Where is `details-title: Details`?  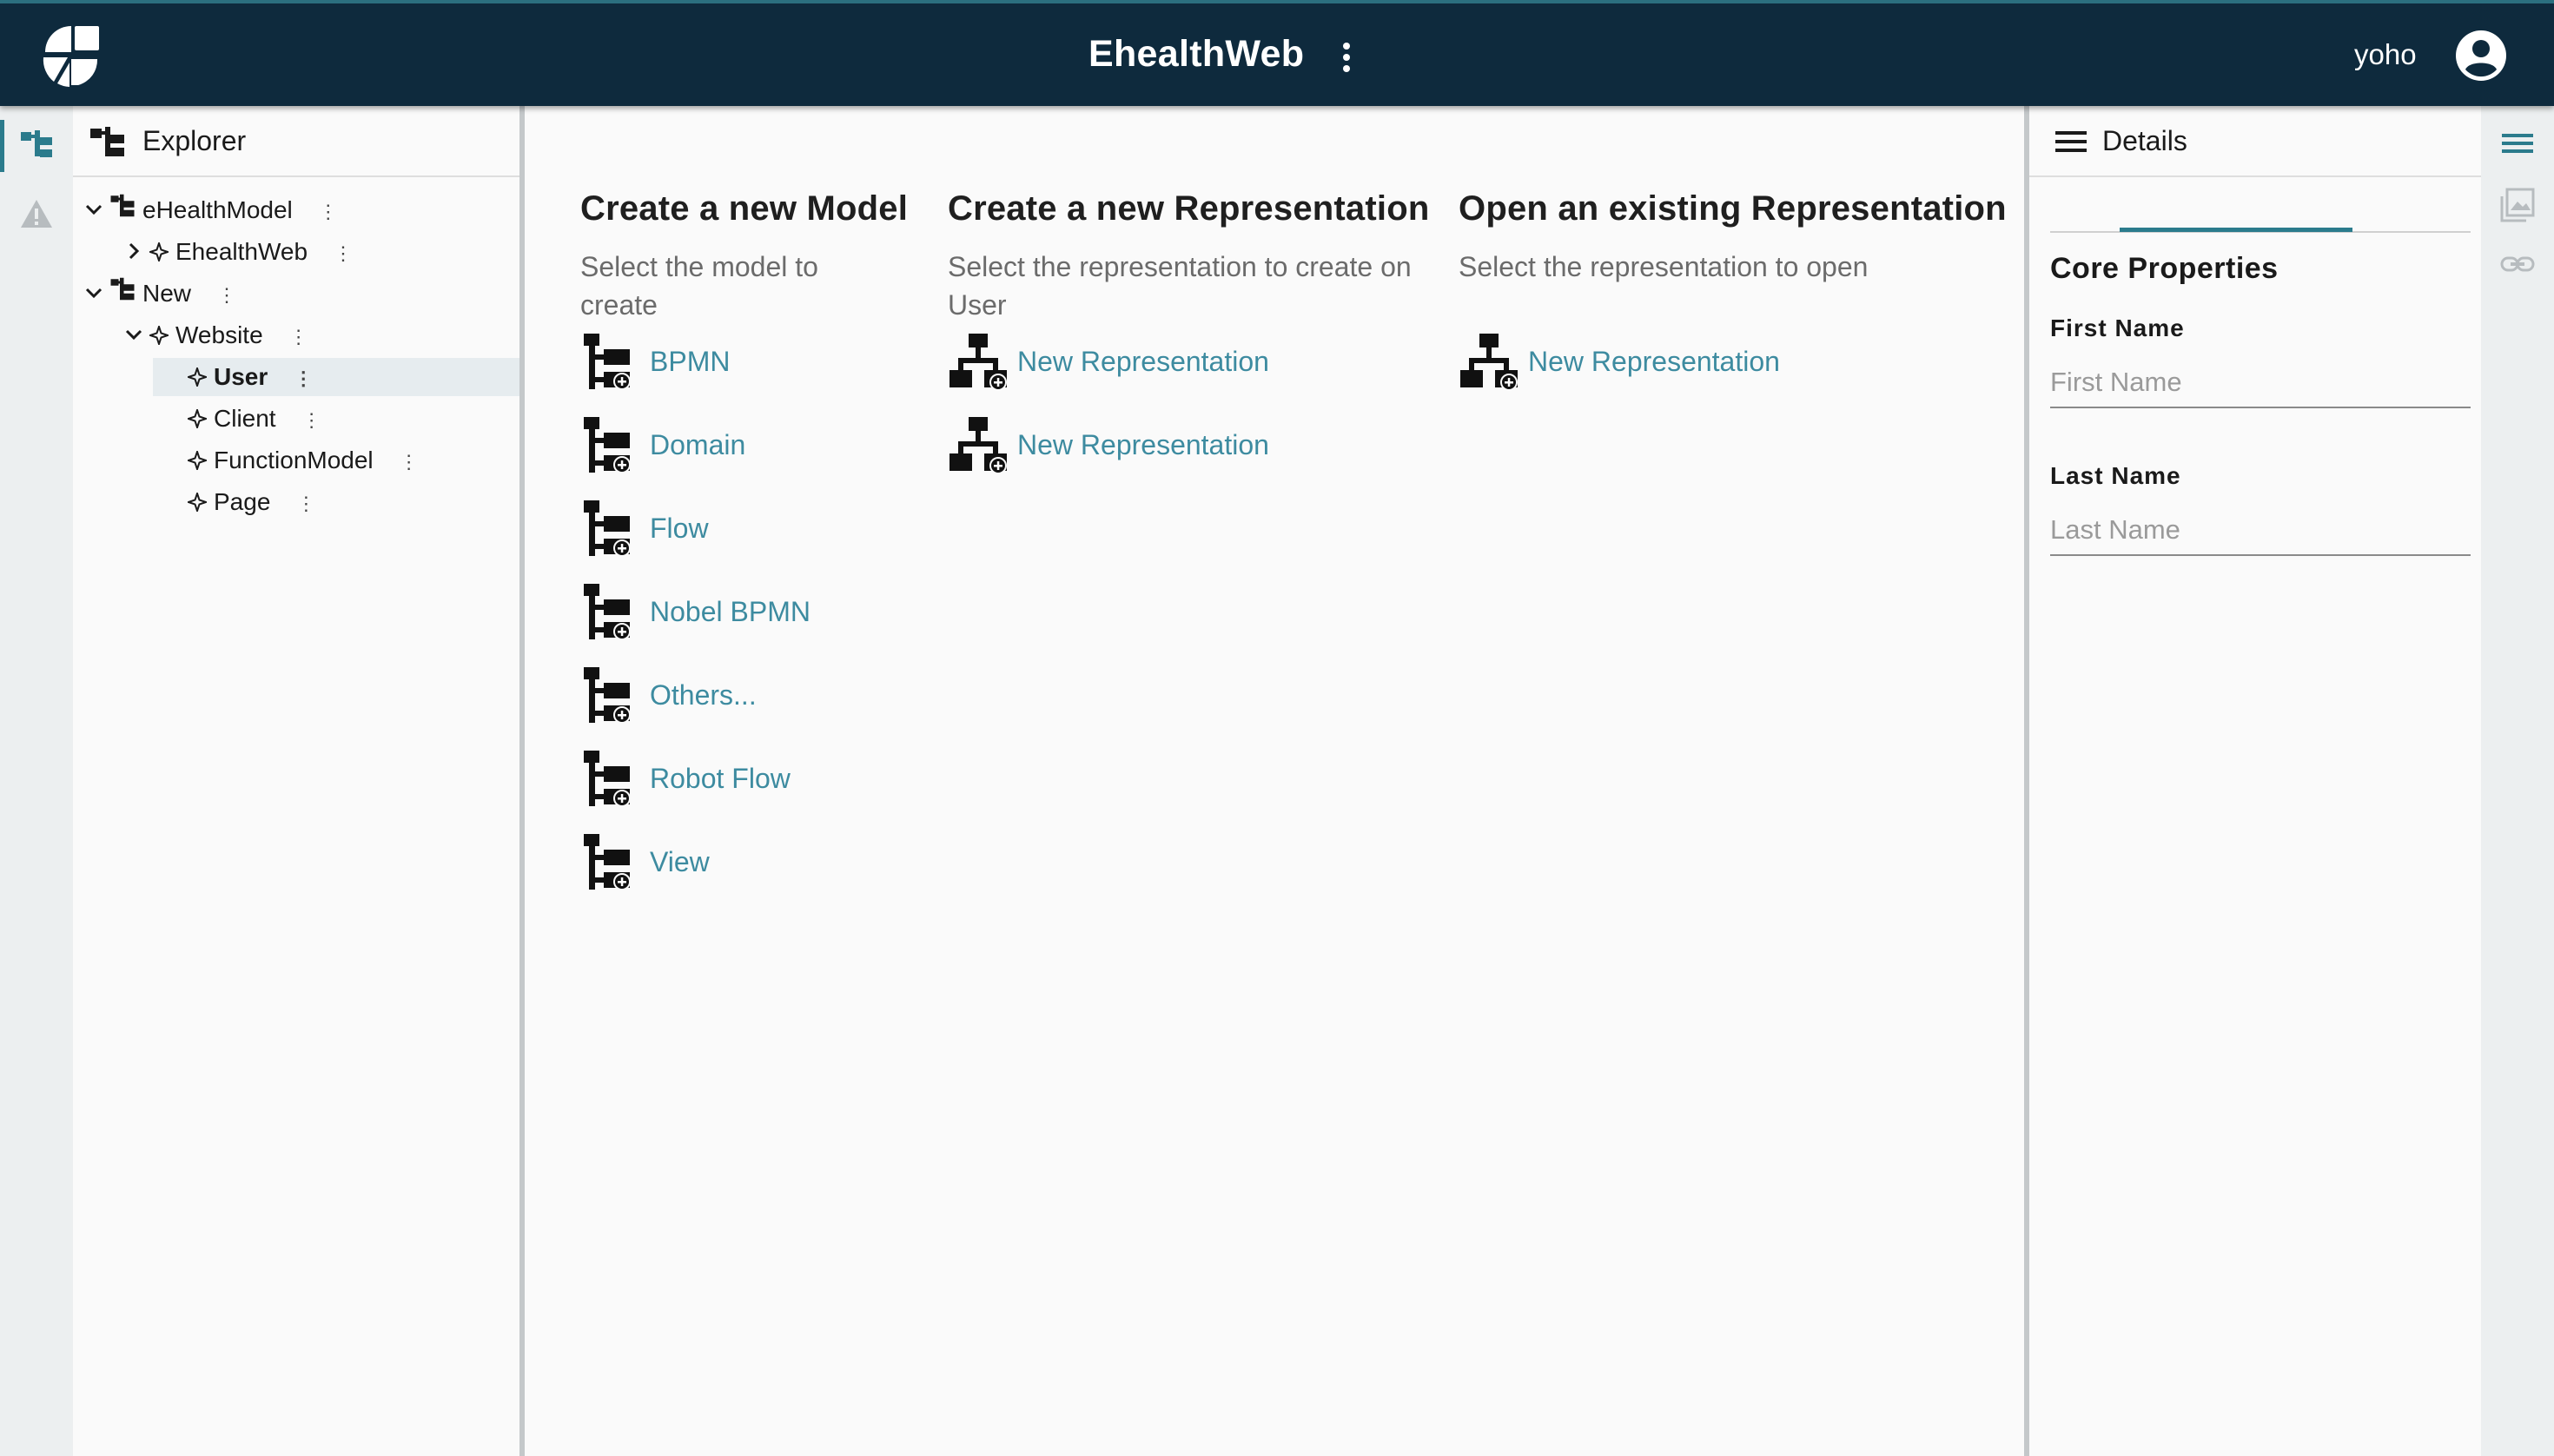 details-title: Details is located at coordinates (2144, 140).